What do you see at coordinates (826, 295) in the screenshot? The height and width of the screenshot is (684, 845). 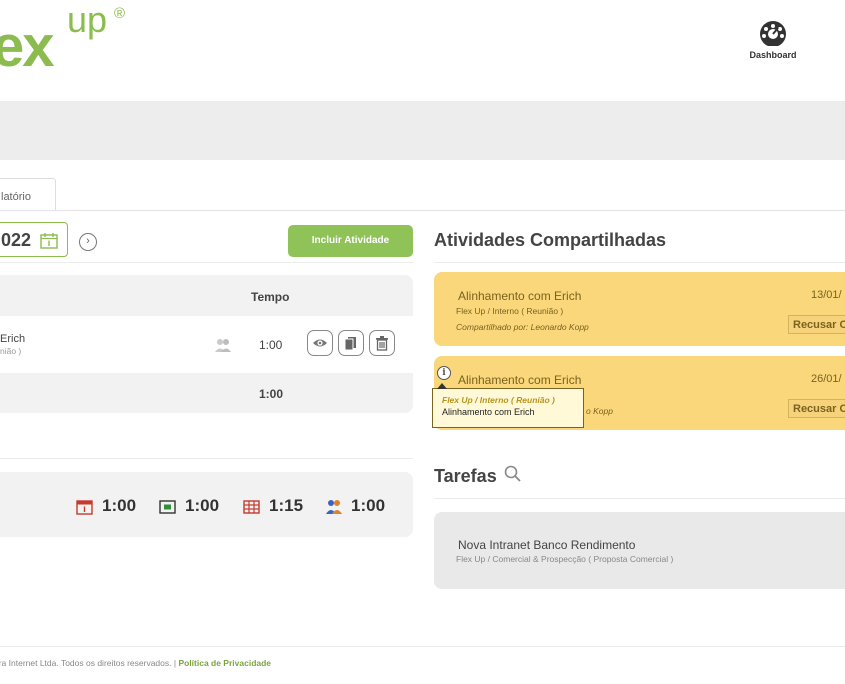 I see `shared-activity-date: 13/01/` at bounding box center [826, 295].